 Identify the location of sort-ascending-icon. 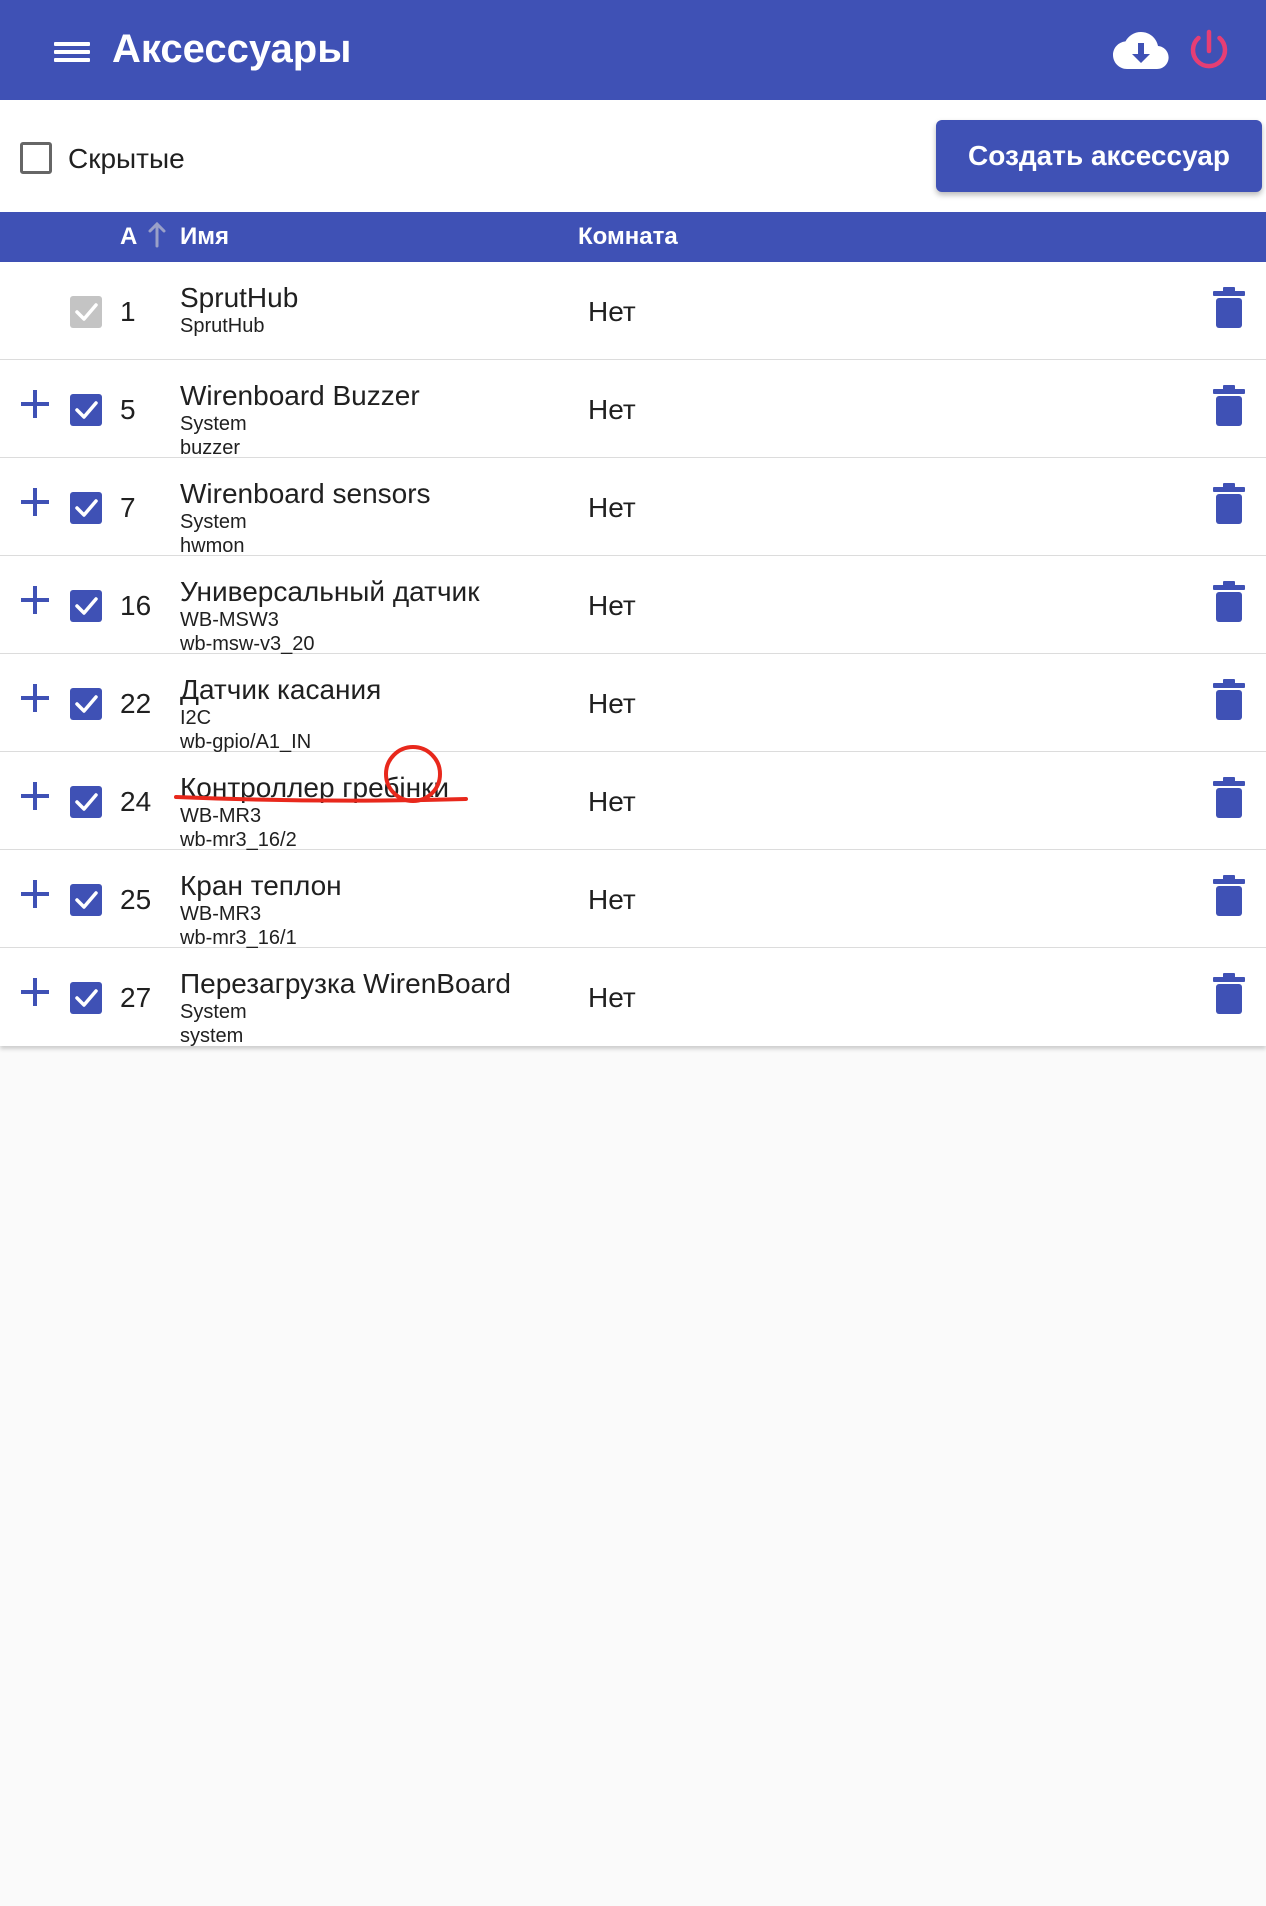
(157, 235).